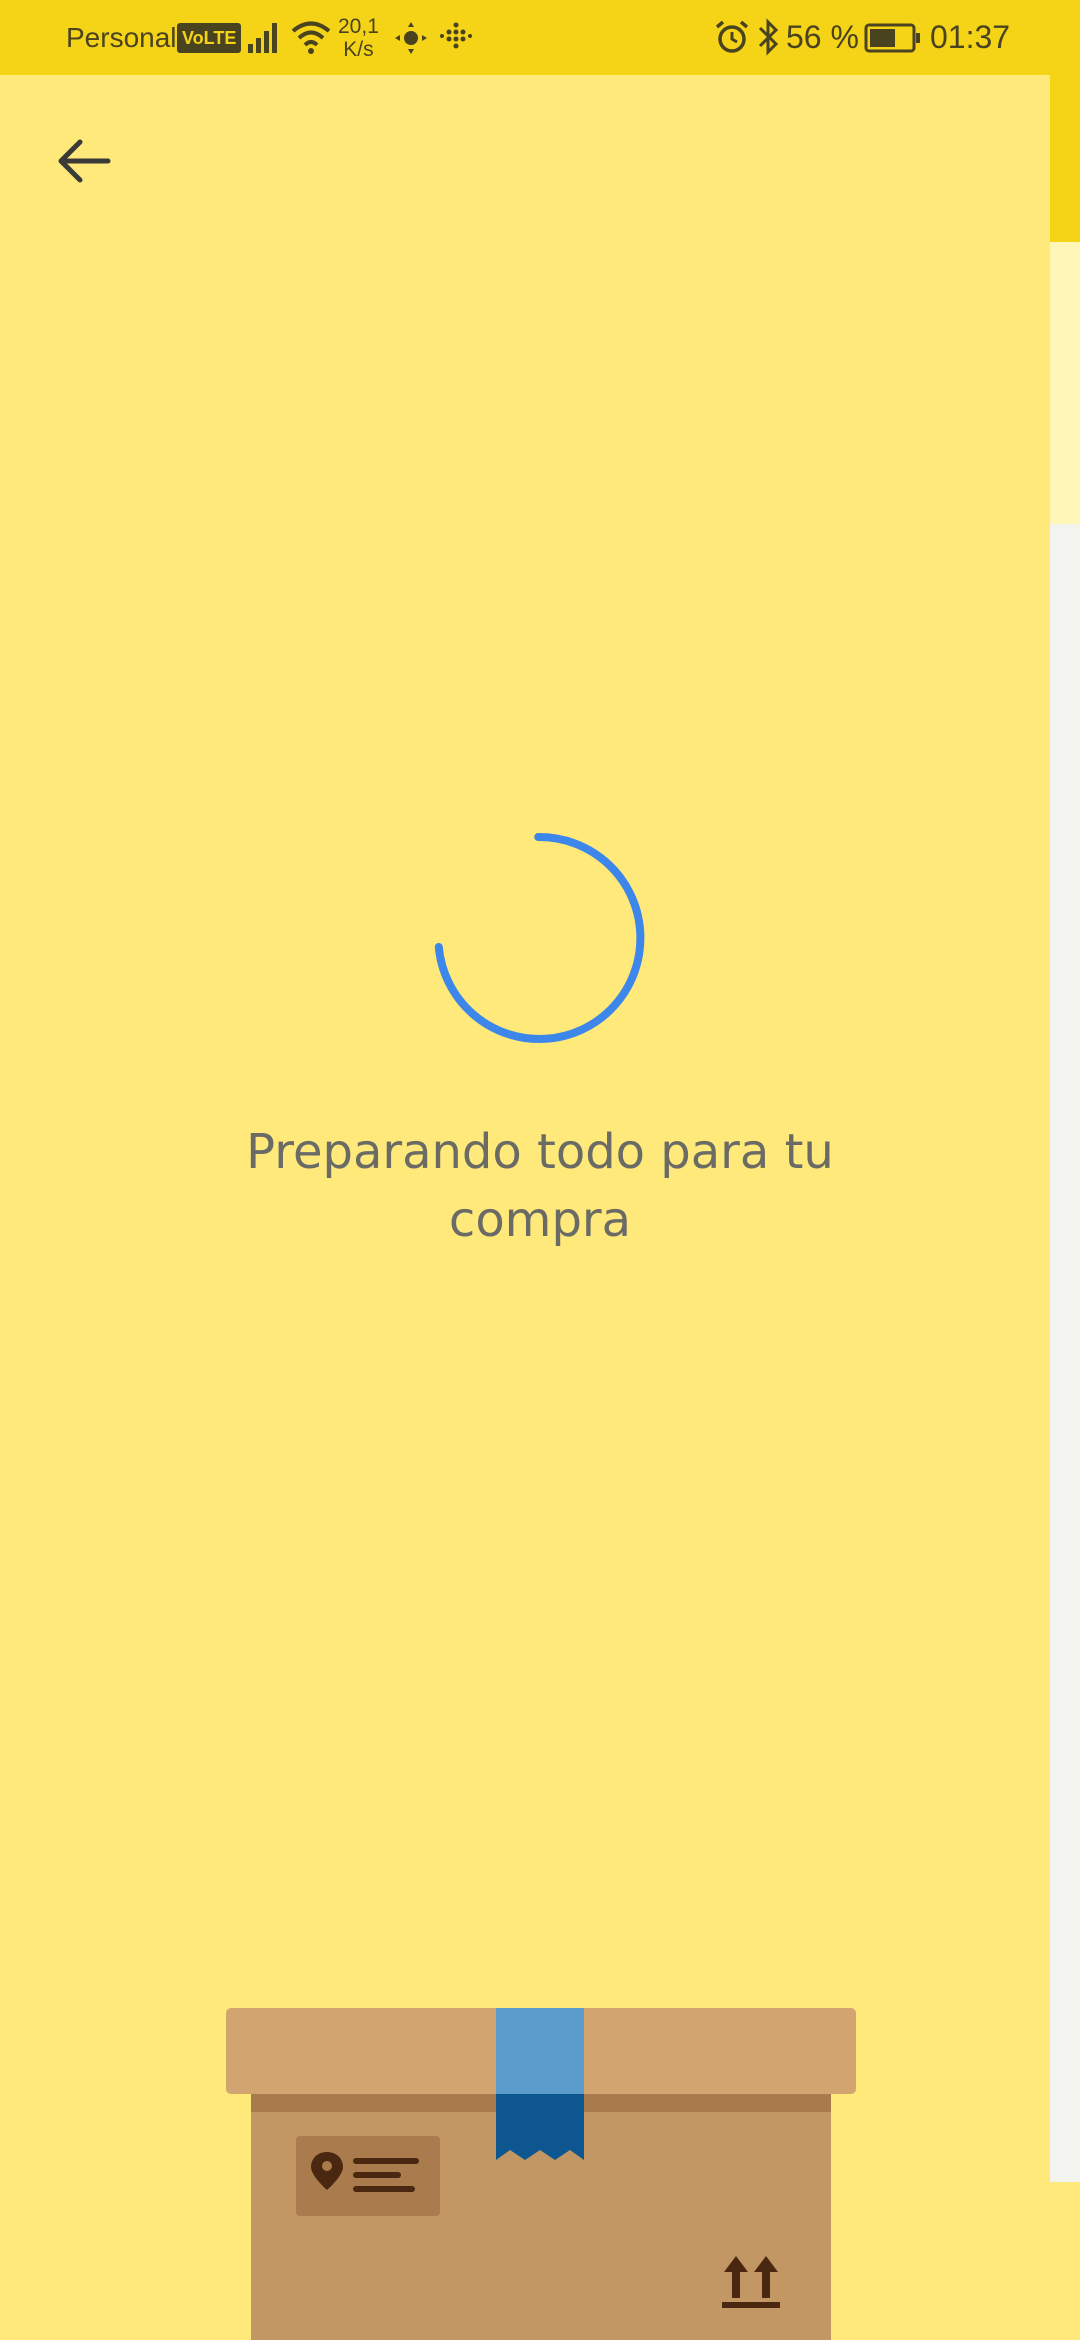 This screenshot has height=2340, width=1080. What do you see at coordinates (540, 37) in the screenshot?
I see `status-bar: Personal VoLTE 20,1 K/s 56 % 01:37` at bounding box center [540, 37].